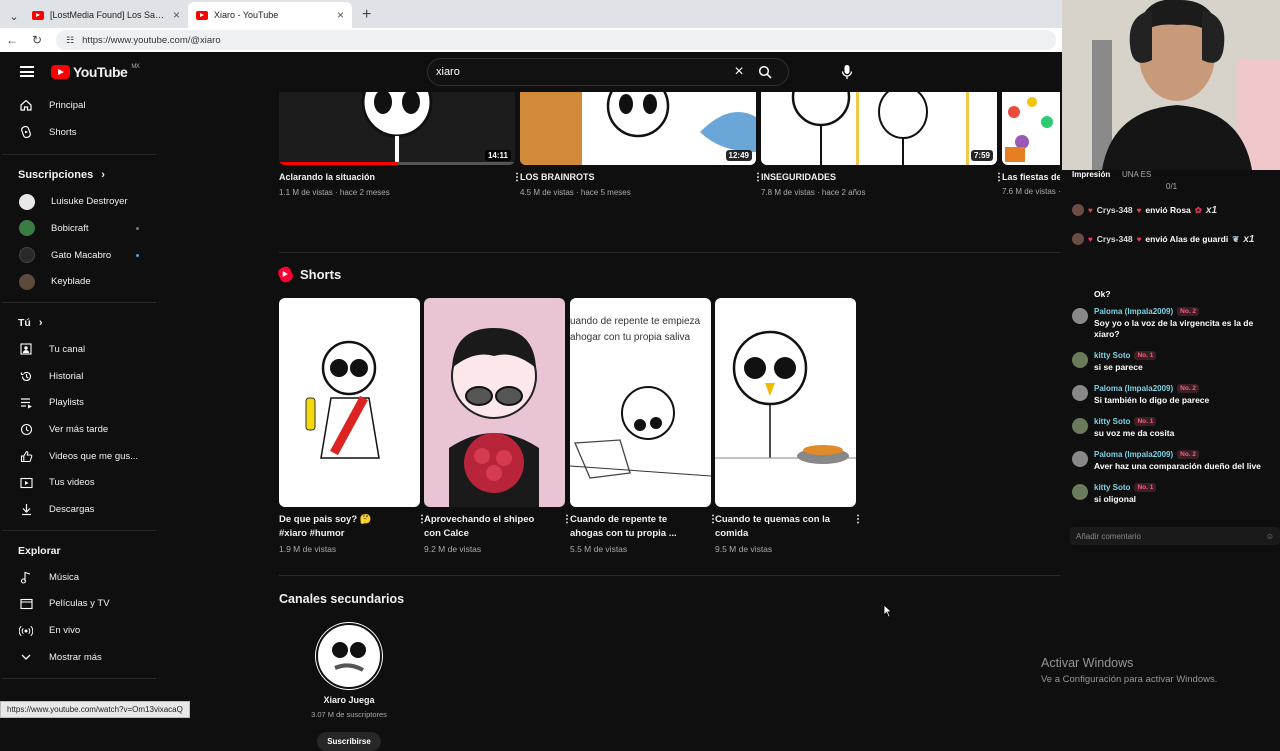 This screenshot has height=751, width=1280. What do you see at coordinates (847, 72) in the screenshot?
I see `voice-search-icon` at bounding box center [847, 72].